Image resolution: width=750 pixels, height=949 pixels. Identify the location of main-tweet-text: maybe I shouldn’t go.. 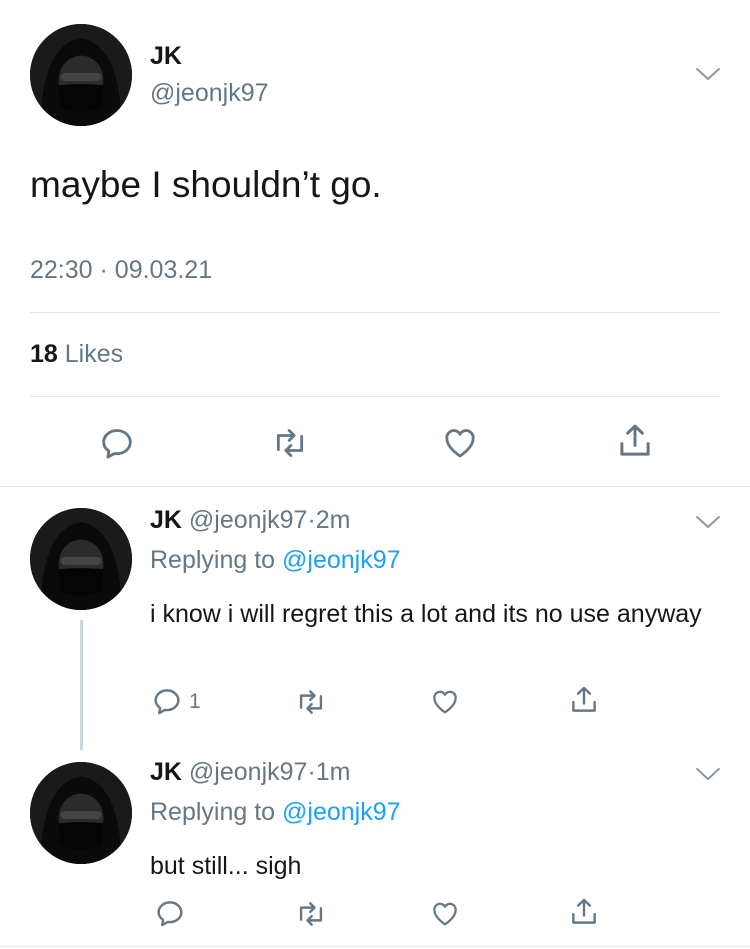
(206, 184).